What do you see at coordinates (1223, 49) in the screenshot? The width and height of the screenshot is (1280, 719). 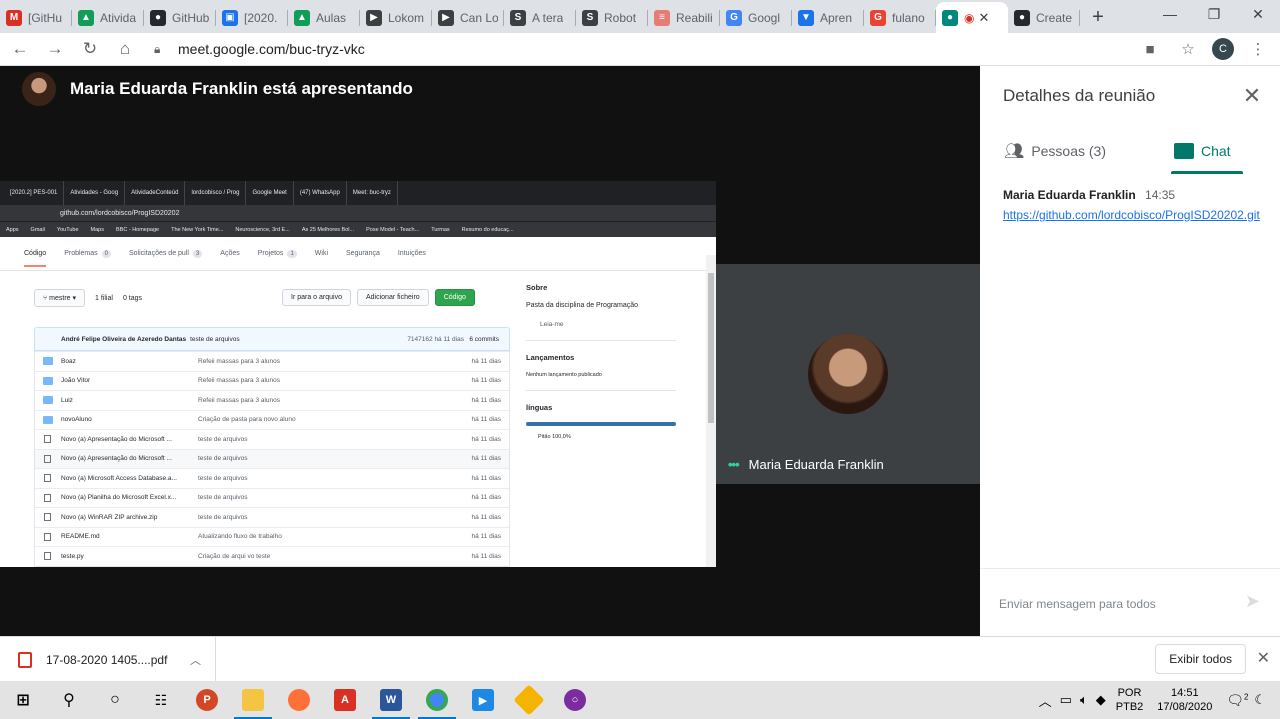 I see `profile-avatar: C` at bounding box center [1223, 49].